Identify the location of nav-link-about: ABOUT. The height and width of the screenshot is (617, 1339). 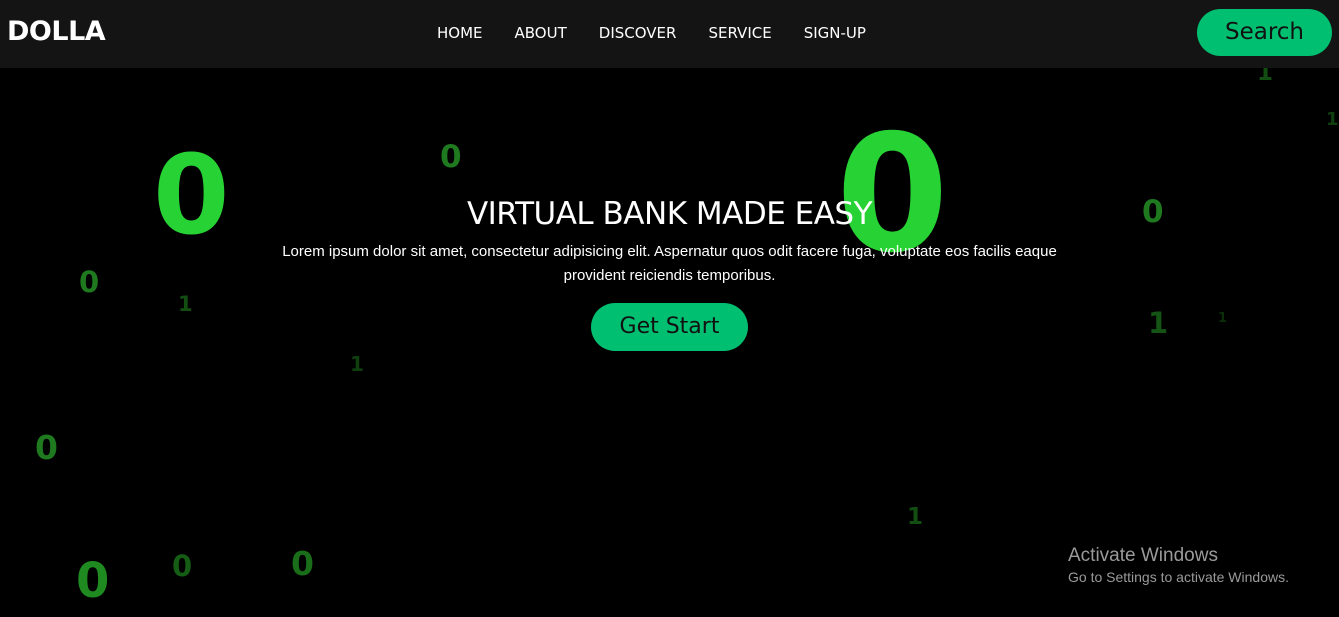
(541, 33).